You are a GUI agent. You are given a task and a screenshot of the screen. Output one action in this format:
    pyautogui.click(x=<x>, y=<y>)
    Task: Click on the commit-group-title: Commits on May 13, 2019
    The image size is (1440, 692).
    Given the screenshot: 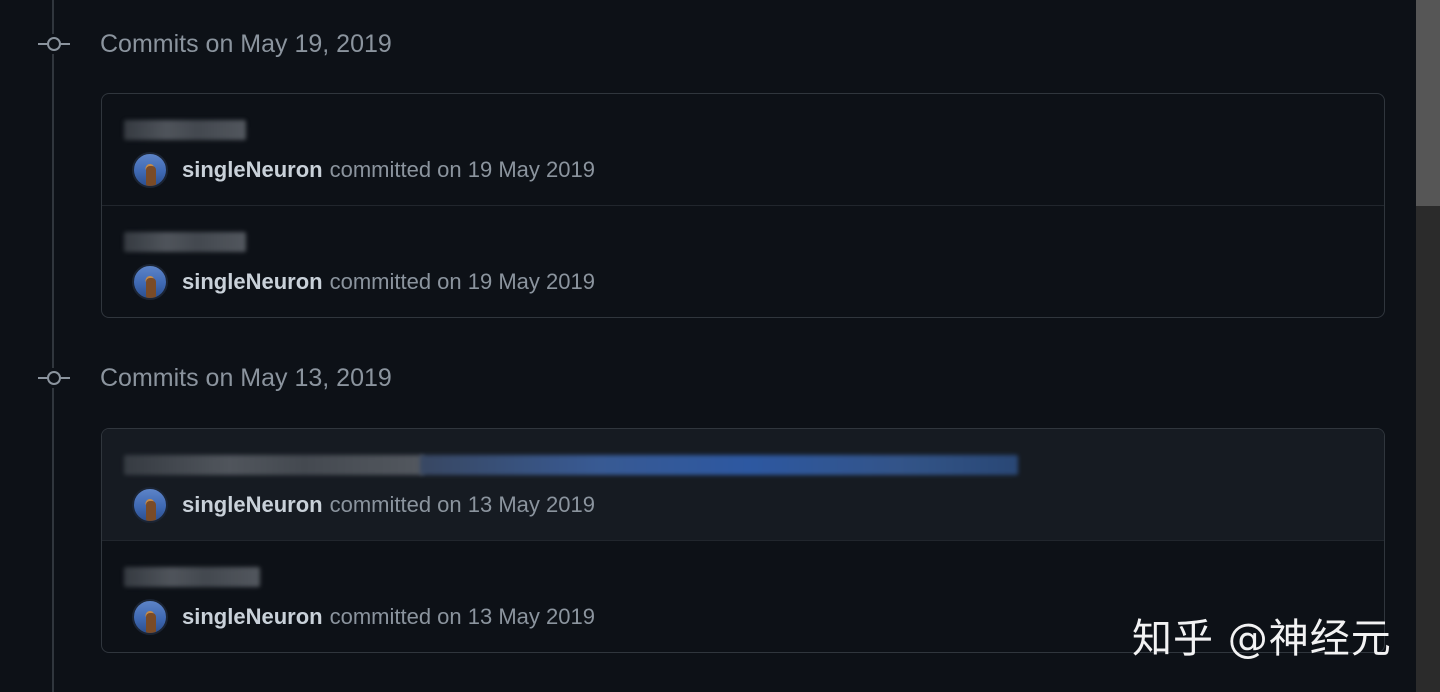 What is the action you would take?
    pyautogui.click(x=246, y=377)
    